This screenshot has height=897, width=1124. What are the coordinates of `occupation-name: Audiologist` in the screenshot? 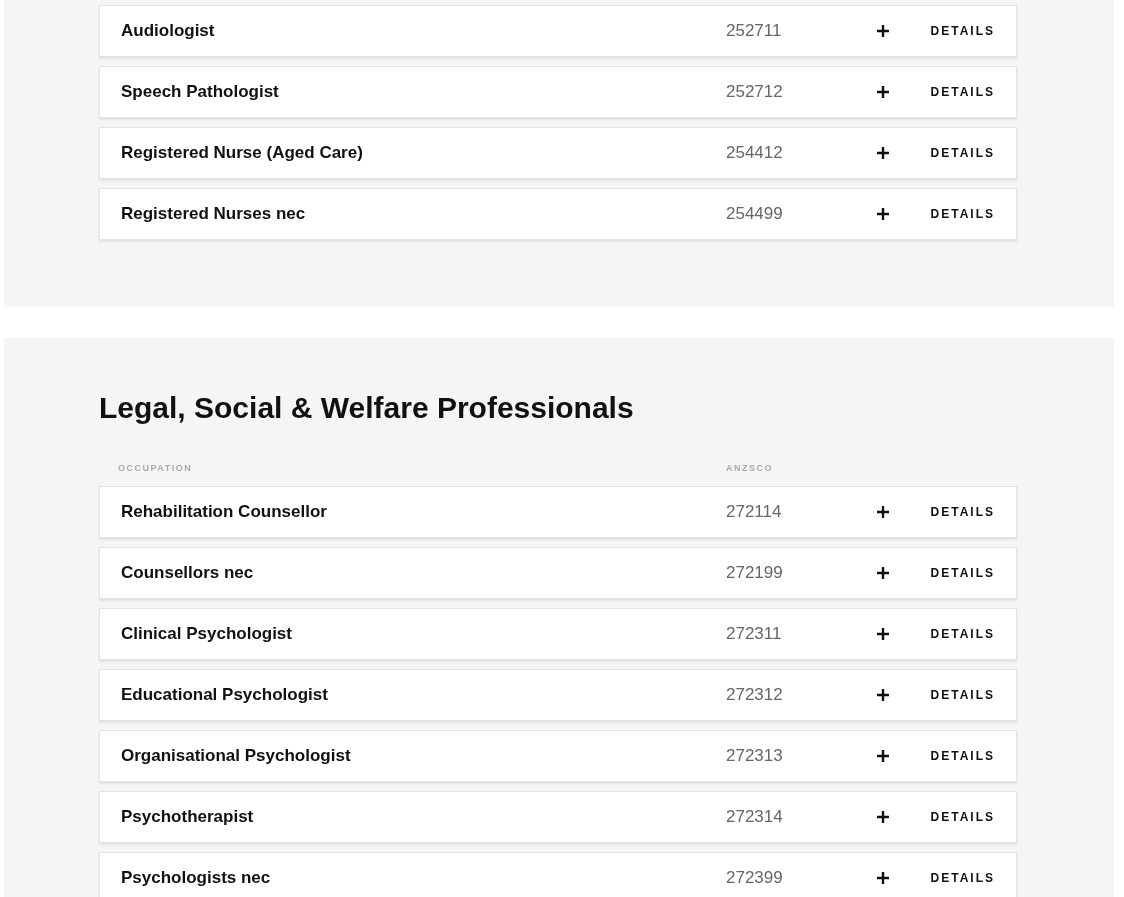 It's located at (168, 31).